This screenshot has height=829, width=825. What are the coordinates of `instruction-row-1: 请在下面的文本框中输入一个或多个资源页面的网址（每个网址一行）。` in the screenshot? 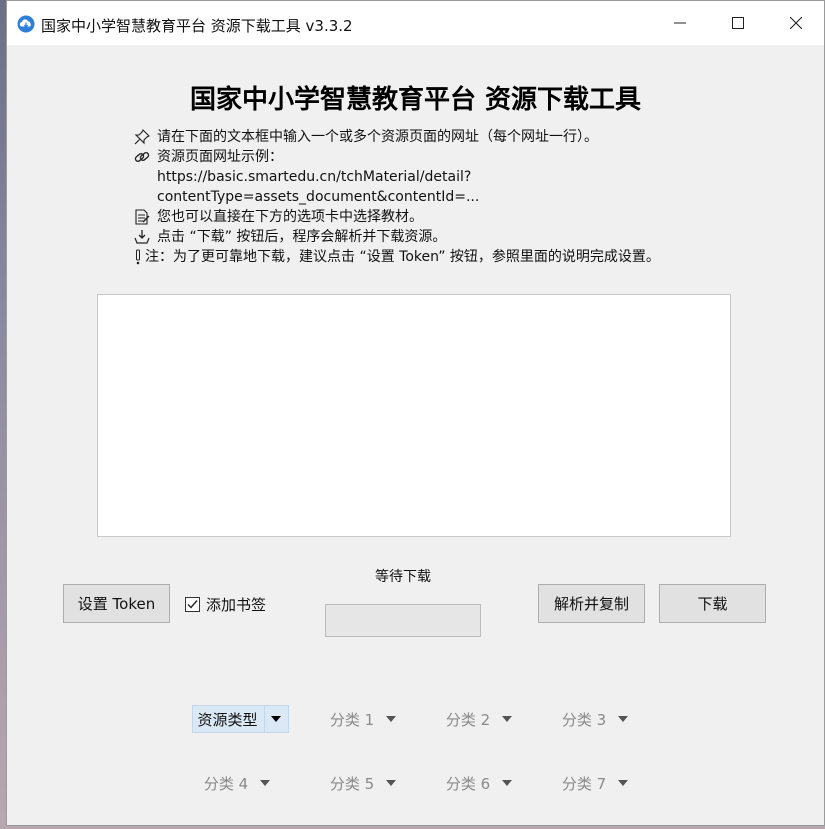 It's located at (396, 137).